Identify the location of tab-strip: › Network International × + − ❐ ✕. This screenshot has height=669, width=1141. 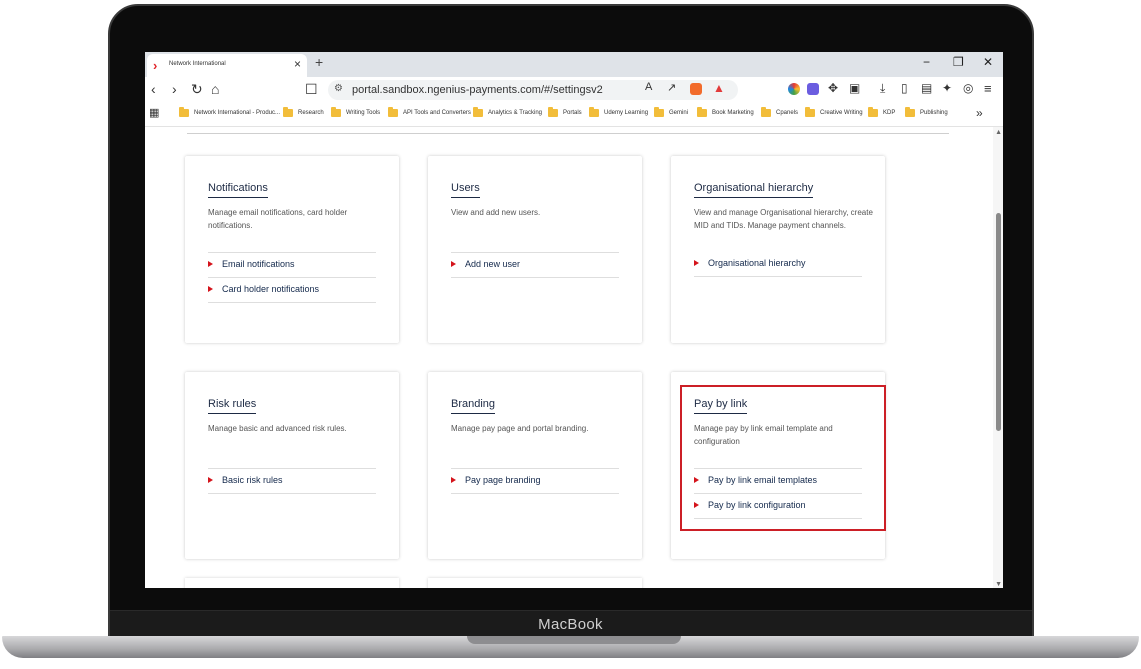
(574, 64).